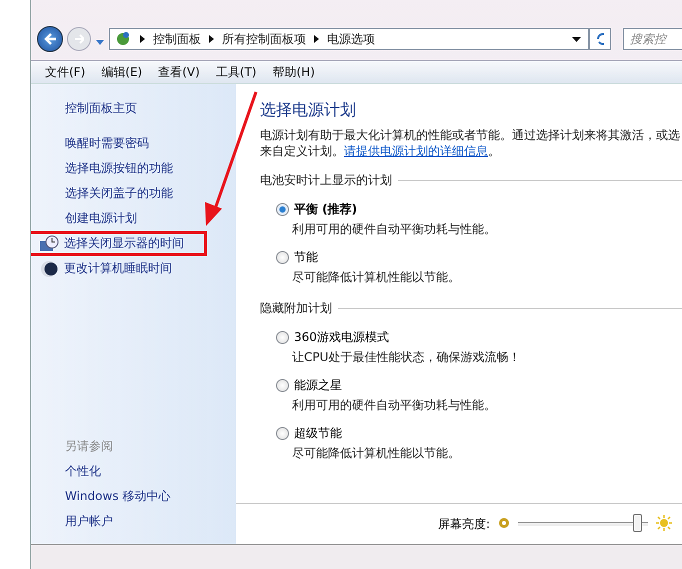 The width and height of the screenshot is (682, 569). Describe the element at coordinates (470, 135) in the screenshot. I see `description-text: 电源计划有助于最大化计算机的性能或者节能。通过选择计划来将其激活，或选` at that location.